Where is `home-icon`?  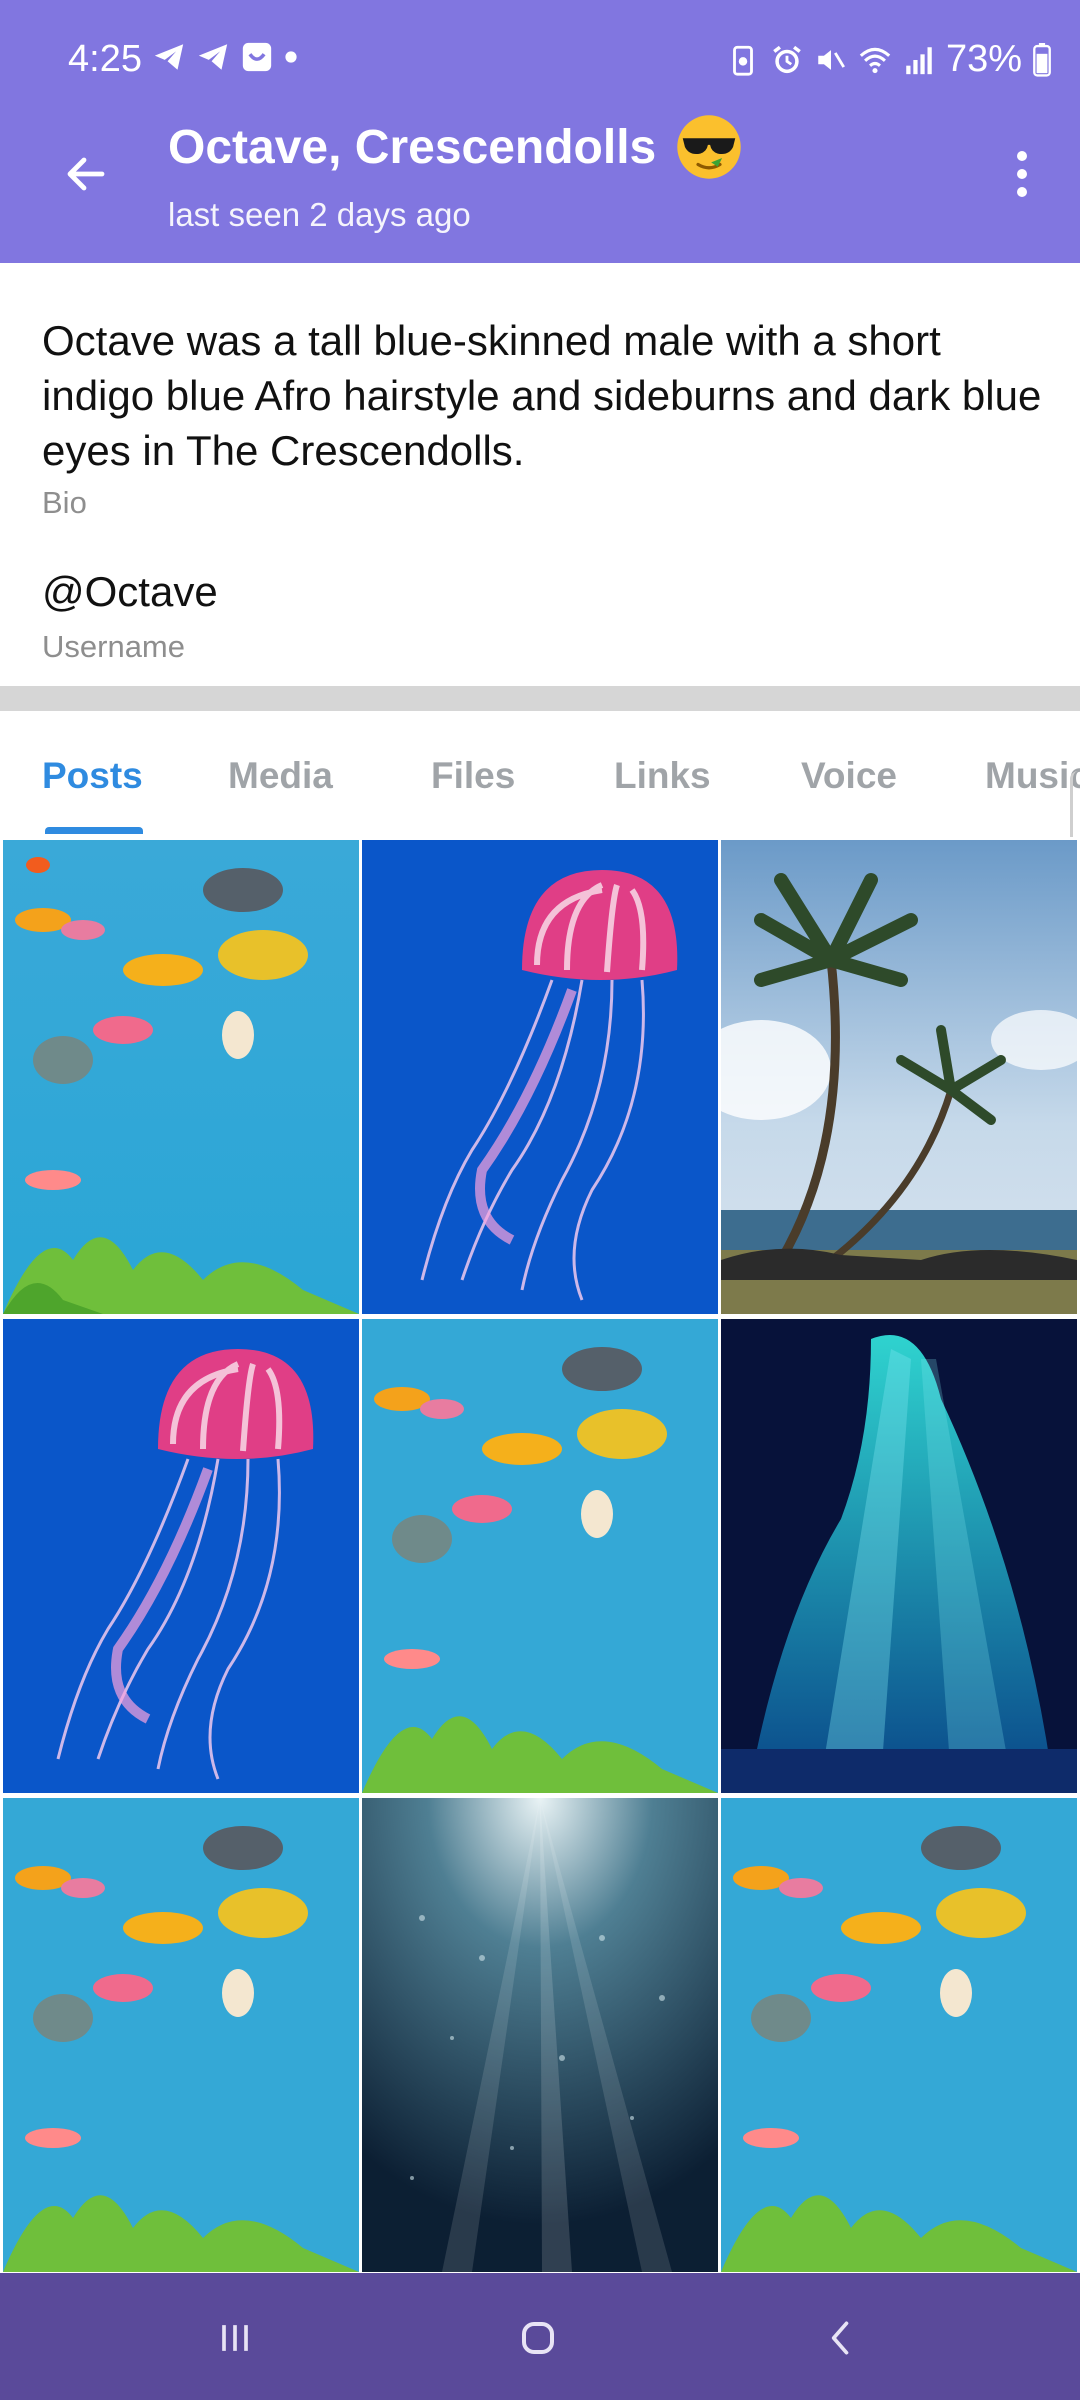 home-icon is located at coordinates (538, 2338).